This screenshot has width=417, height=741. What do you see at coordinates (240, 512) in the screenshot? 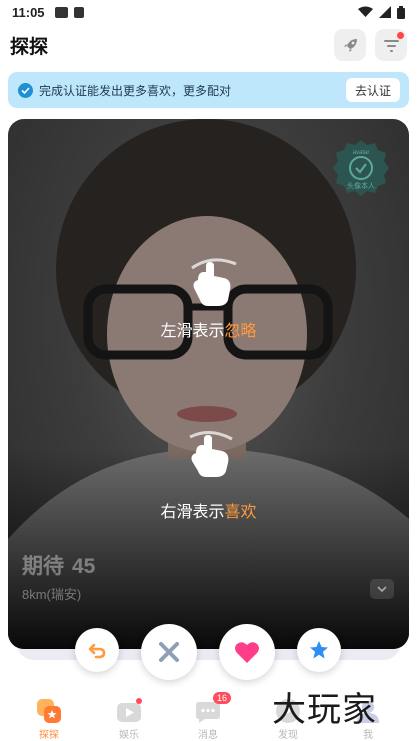
I see `swipe-right-action: 喜欢` at bounding box center [240, 512].